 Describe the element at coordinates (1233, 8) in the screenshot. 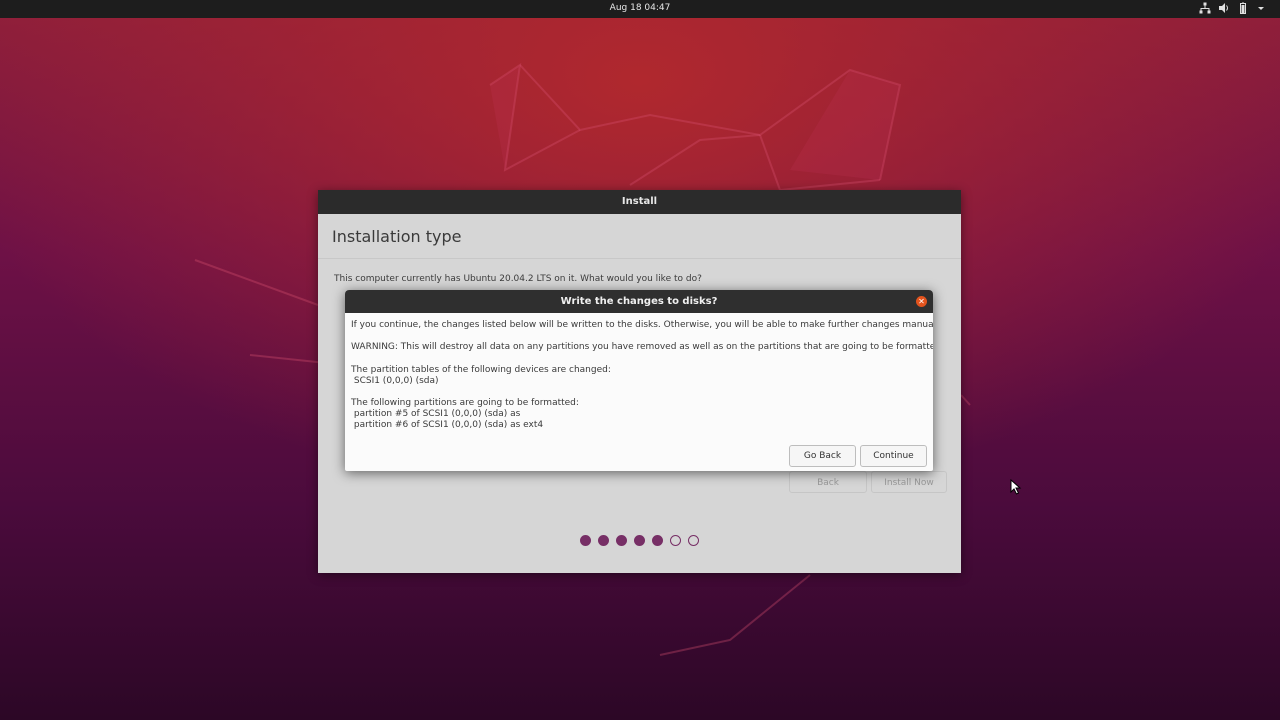

I see `system-tray` at that location.